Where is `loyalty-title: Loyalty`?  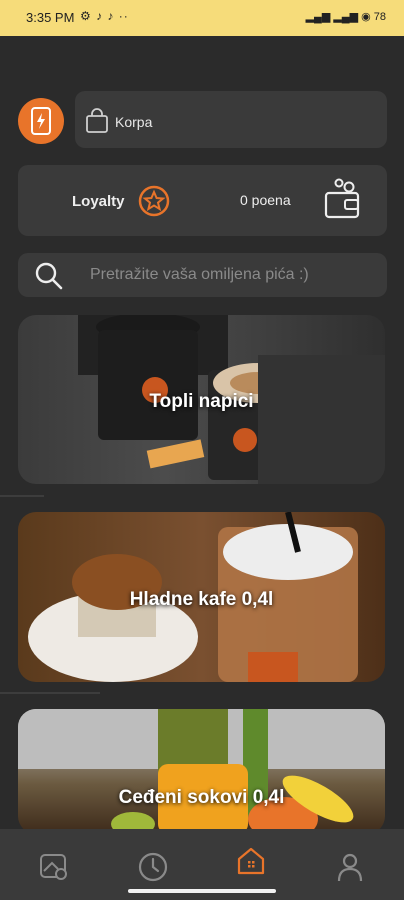 loyalty-title: Loyalty is located at coordinates (98, 201).